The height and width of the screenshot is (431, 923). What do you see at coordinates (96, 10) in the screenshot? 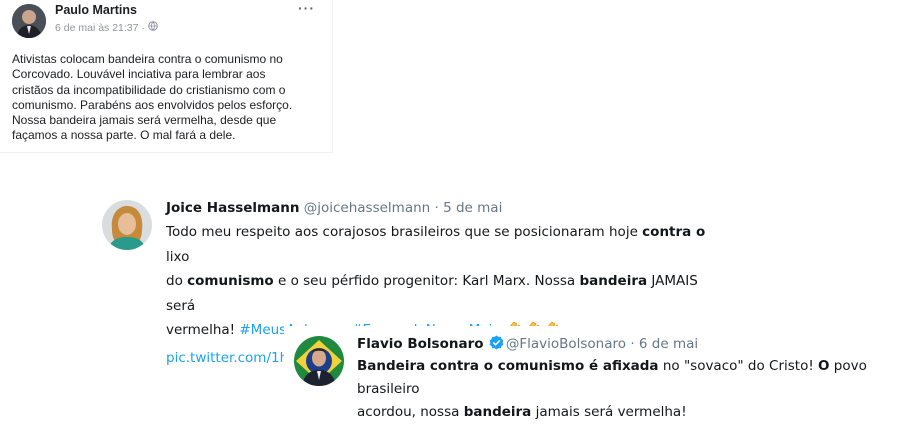
I see `post-author-name: Paulo Martins` at bounding box center [96, 10].